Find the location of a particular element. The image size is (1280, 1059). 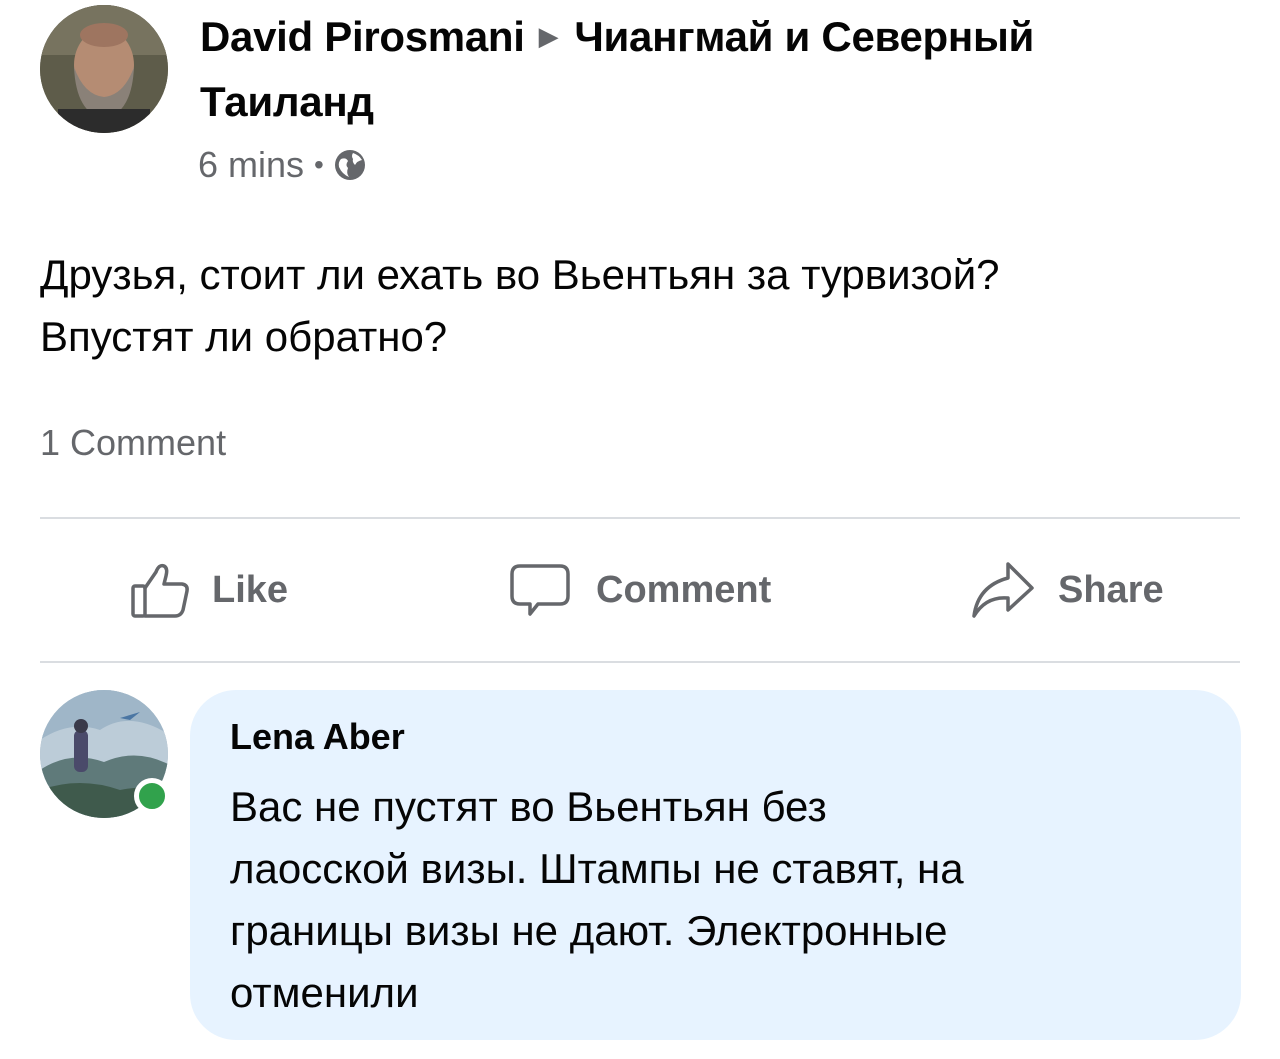

avatar-photo is located at coordinates (104, 69).